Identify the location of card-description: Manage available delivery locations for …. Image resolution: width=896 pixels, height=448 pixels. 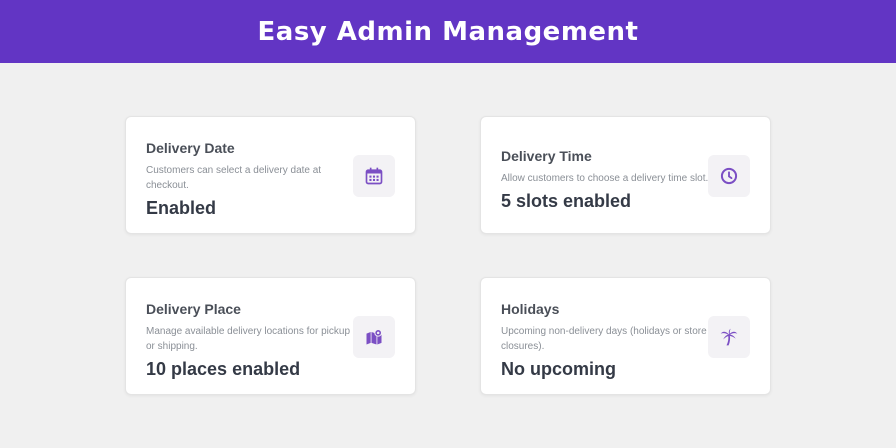
(248, 339).